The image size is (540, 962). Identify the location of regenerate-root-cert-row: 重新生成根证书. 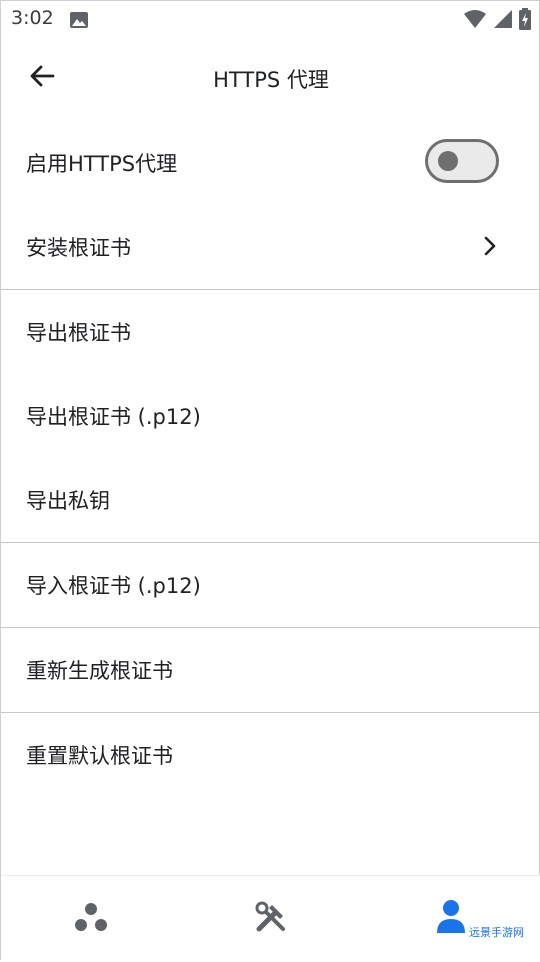
(270, 670).